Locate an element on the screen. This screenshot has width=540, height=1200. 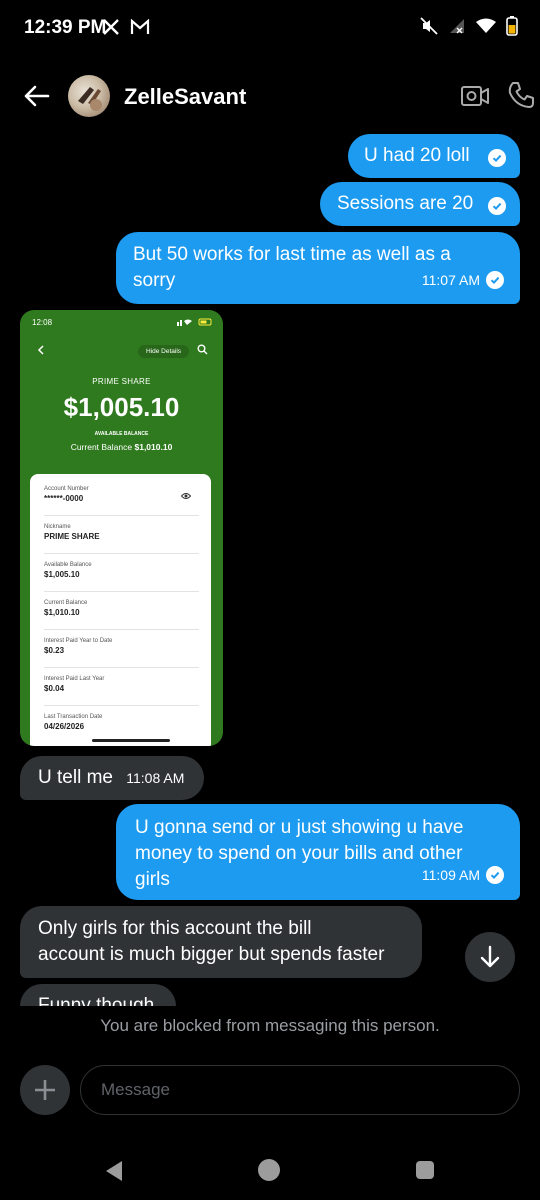
message-meta: 11:07 AM is located at coordinates (463, 280).